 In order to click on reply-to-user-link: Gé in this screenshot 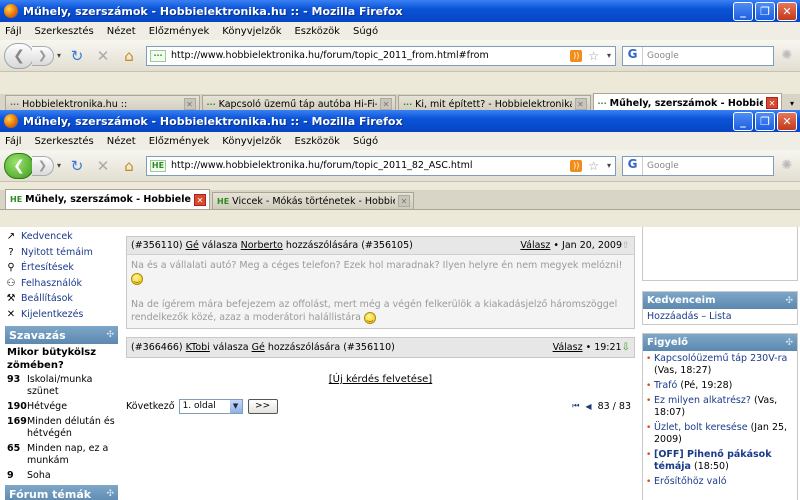, I will do `click(258, 347)`.